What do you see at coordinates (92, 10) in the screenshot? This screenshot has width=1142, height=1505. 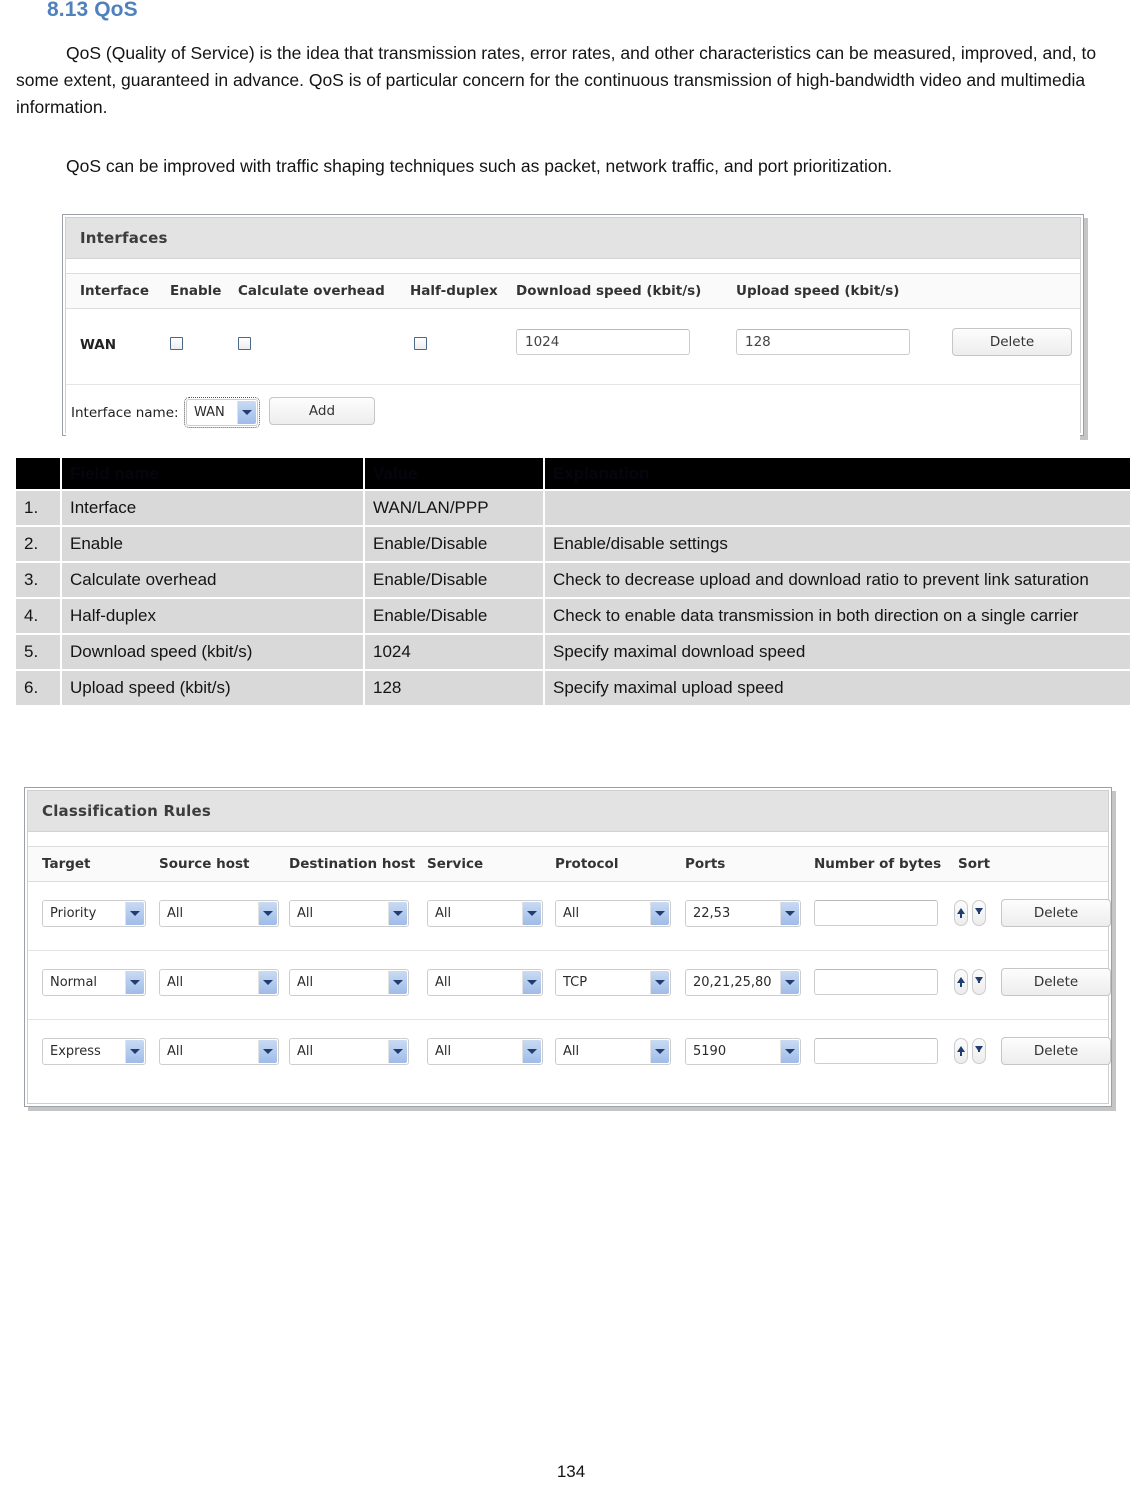 I see `page-title: 8.13 QoS` at bounding box center [92, 10].